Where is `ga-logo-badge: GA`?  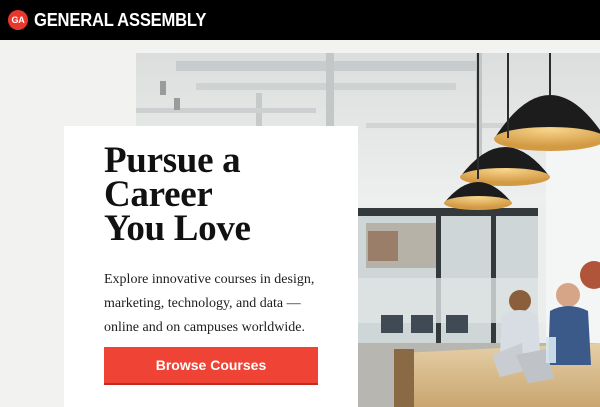 ga-logo-badge: GA is located at coordinates (18, 20).